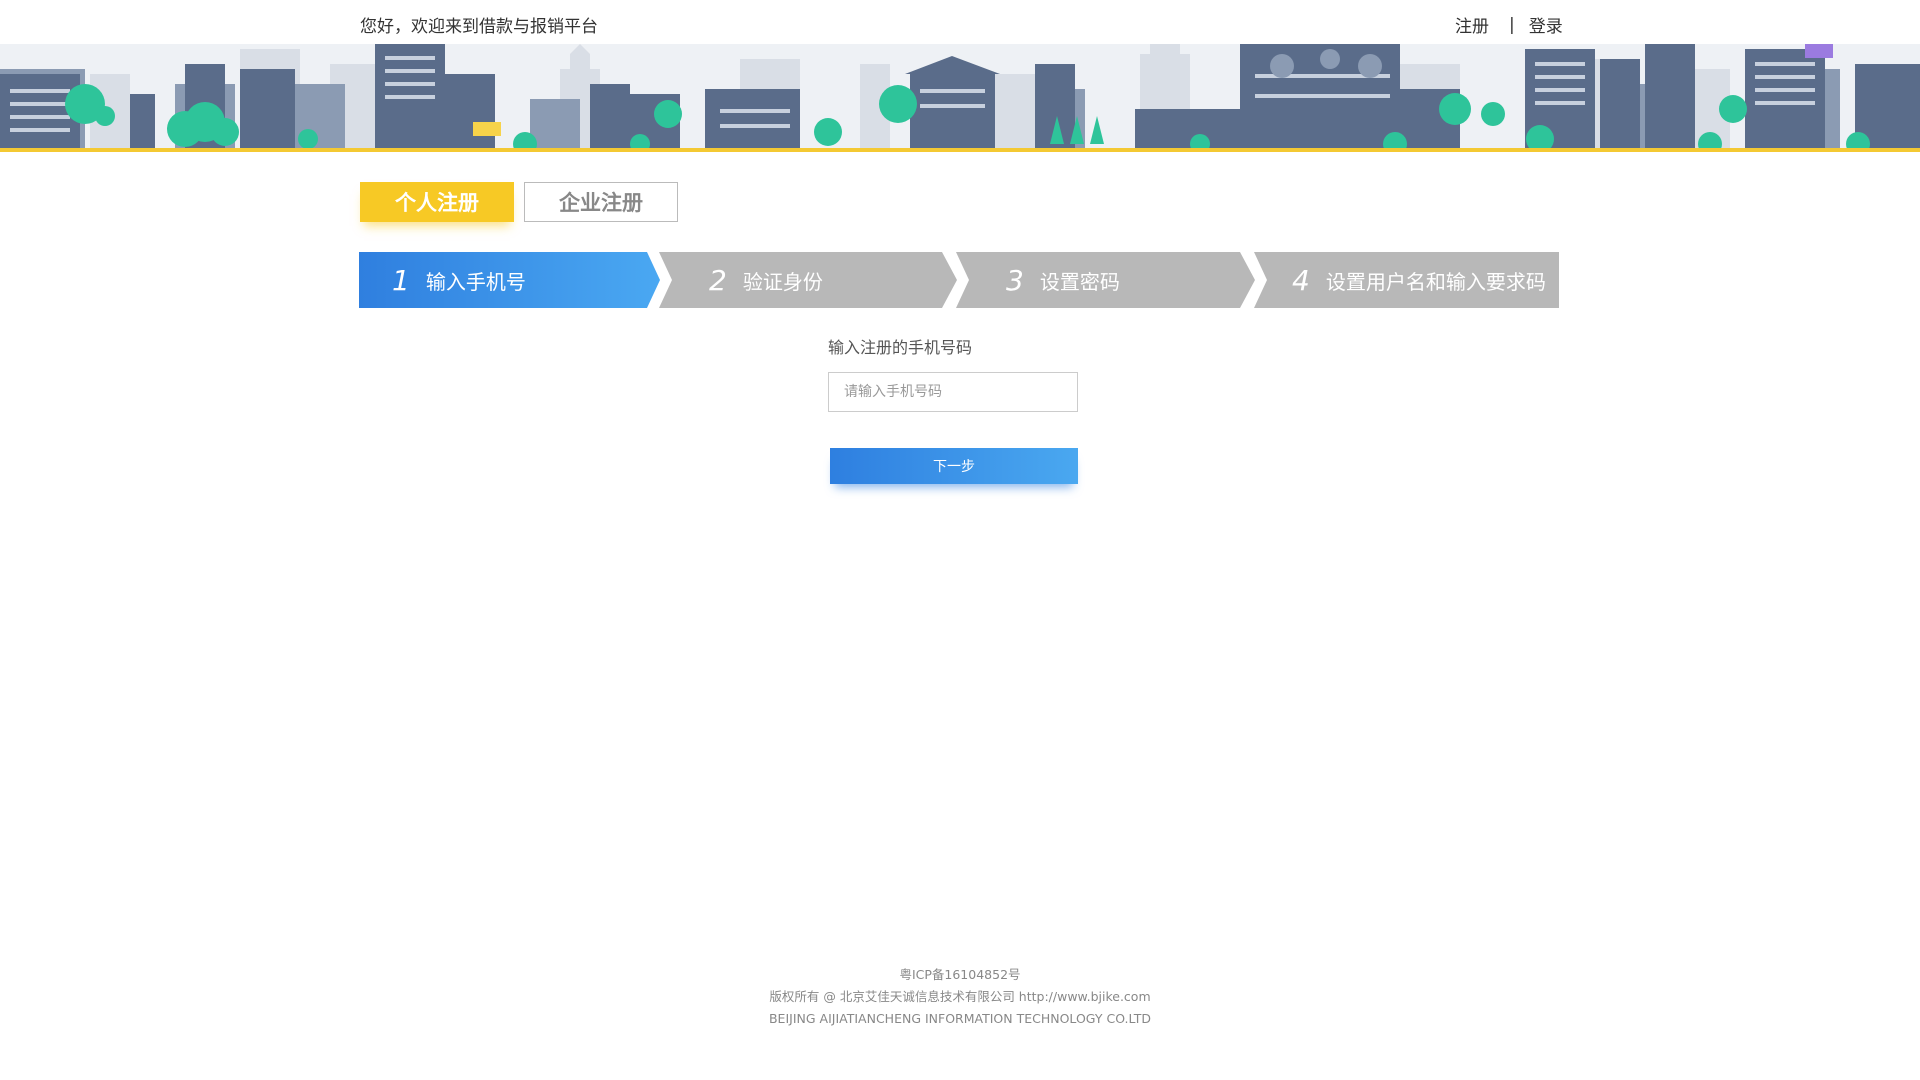  What do you see at coordinates (953, 392) in the screenshot?
I see `phone-input` at bounding box center [953, 392].